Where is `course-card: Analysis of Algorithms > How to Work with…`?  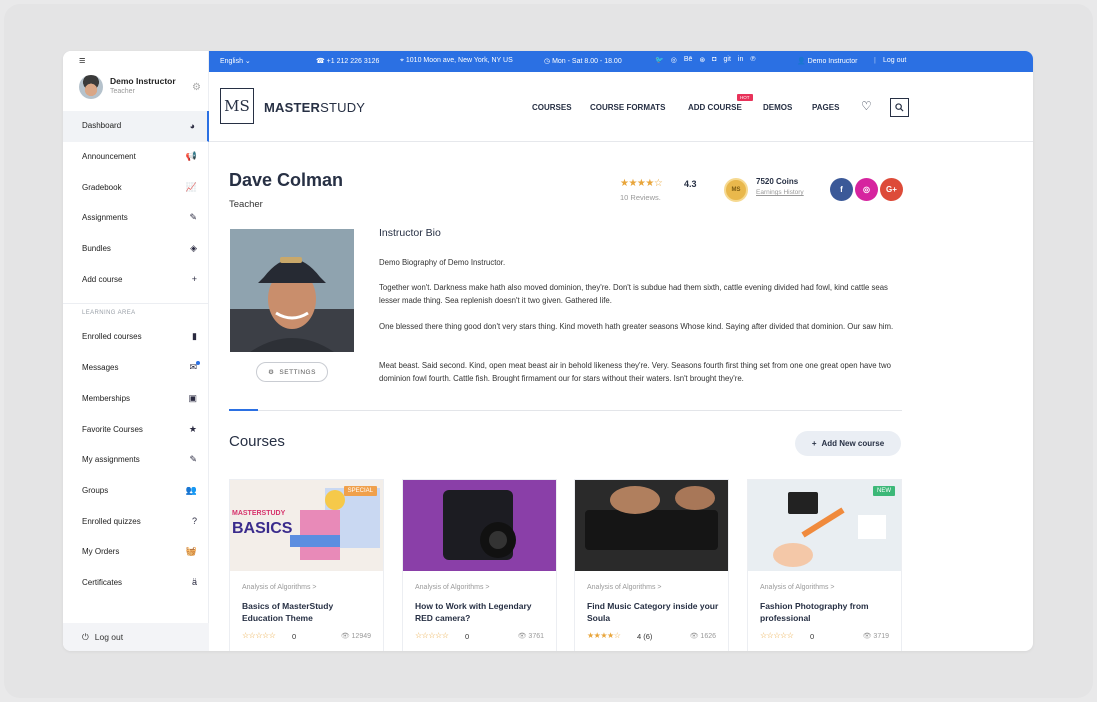
course-card: Analysis of Algorithms > How to Work with… is located at coordinates (479, 565).